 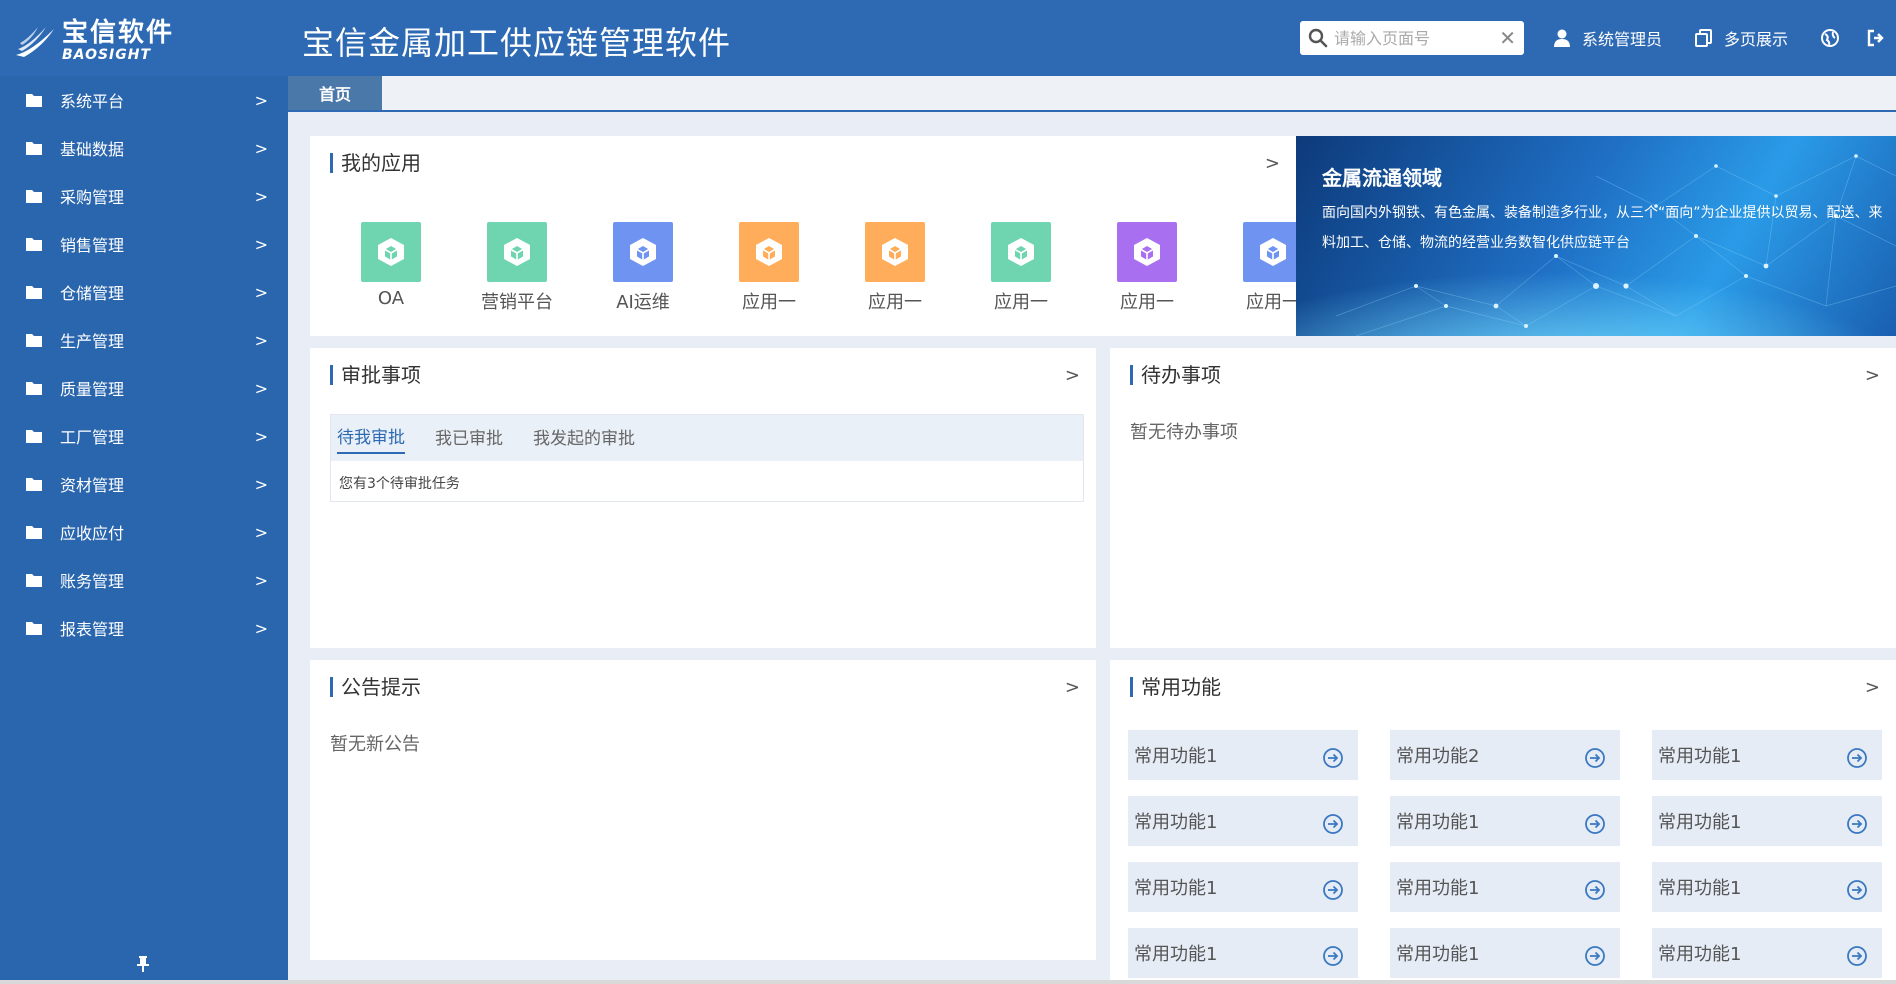 I want to click on notice-empty-text: 暂无新公告, so click(x=375, y=744).